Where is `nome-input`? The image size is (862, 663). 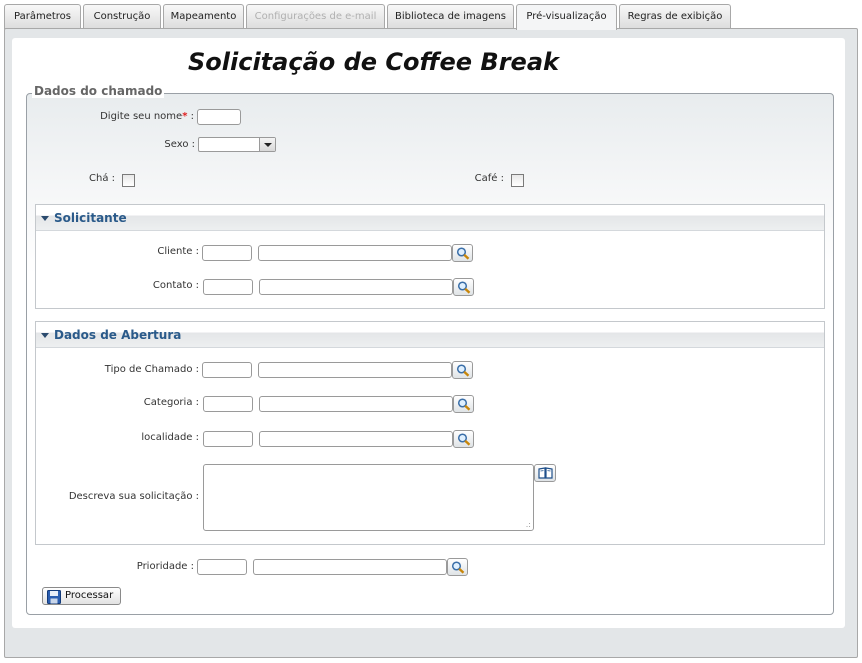
nome-input is located at coordinates (219, 117).